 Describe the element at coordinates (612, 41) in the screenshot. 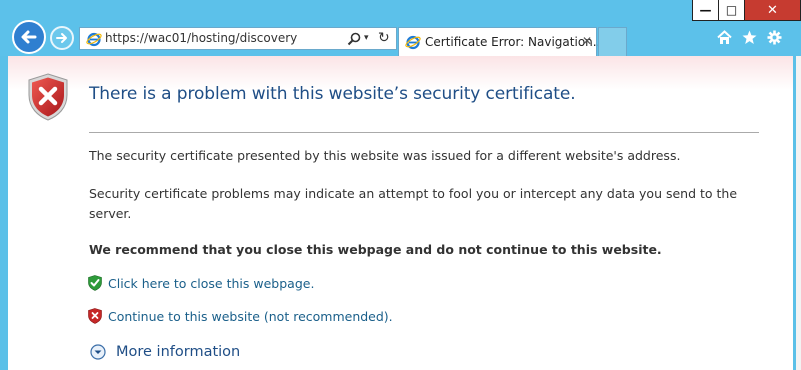

I see `new-tab-button` at that location.